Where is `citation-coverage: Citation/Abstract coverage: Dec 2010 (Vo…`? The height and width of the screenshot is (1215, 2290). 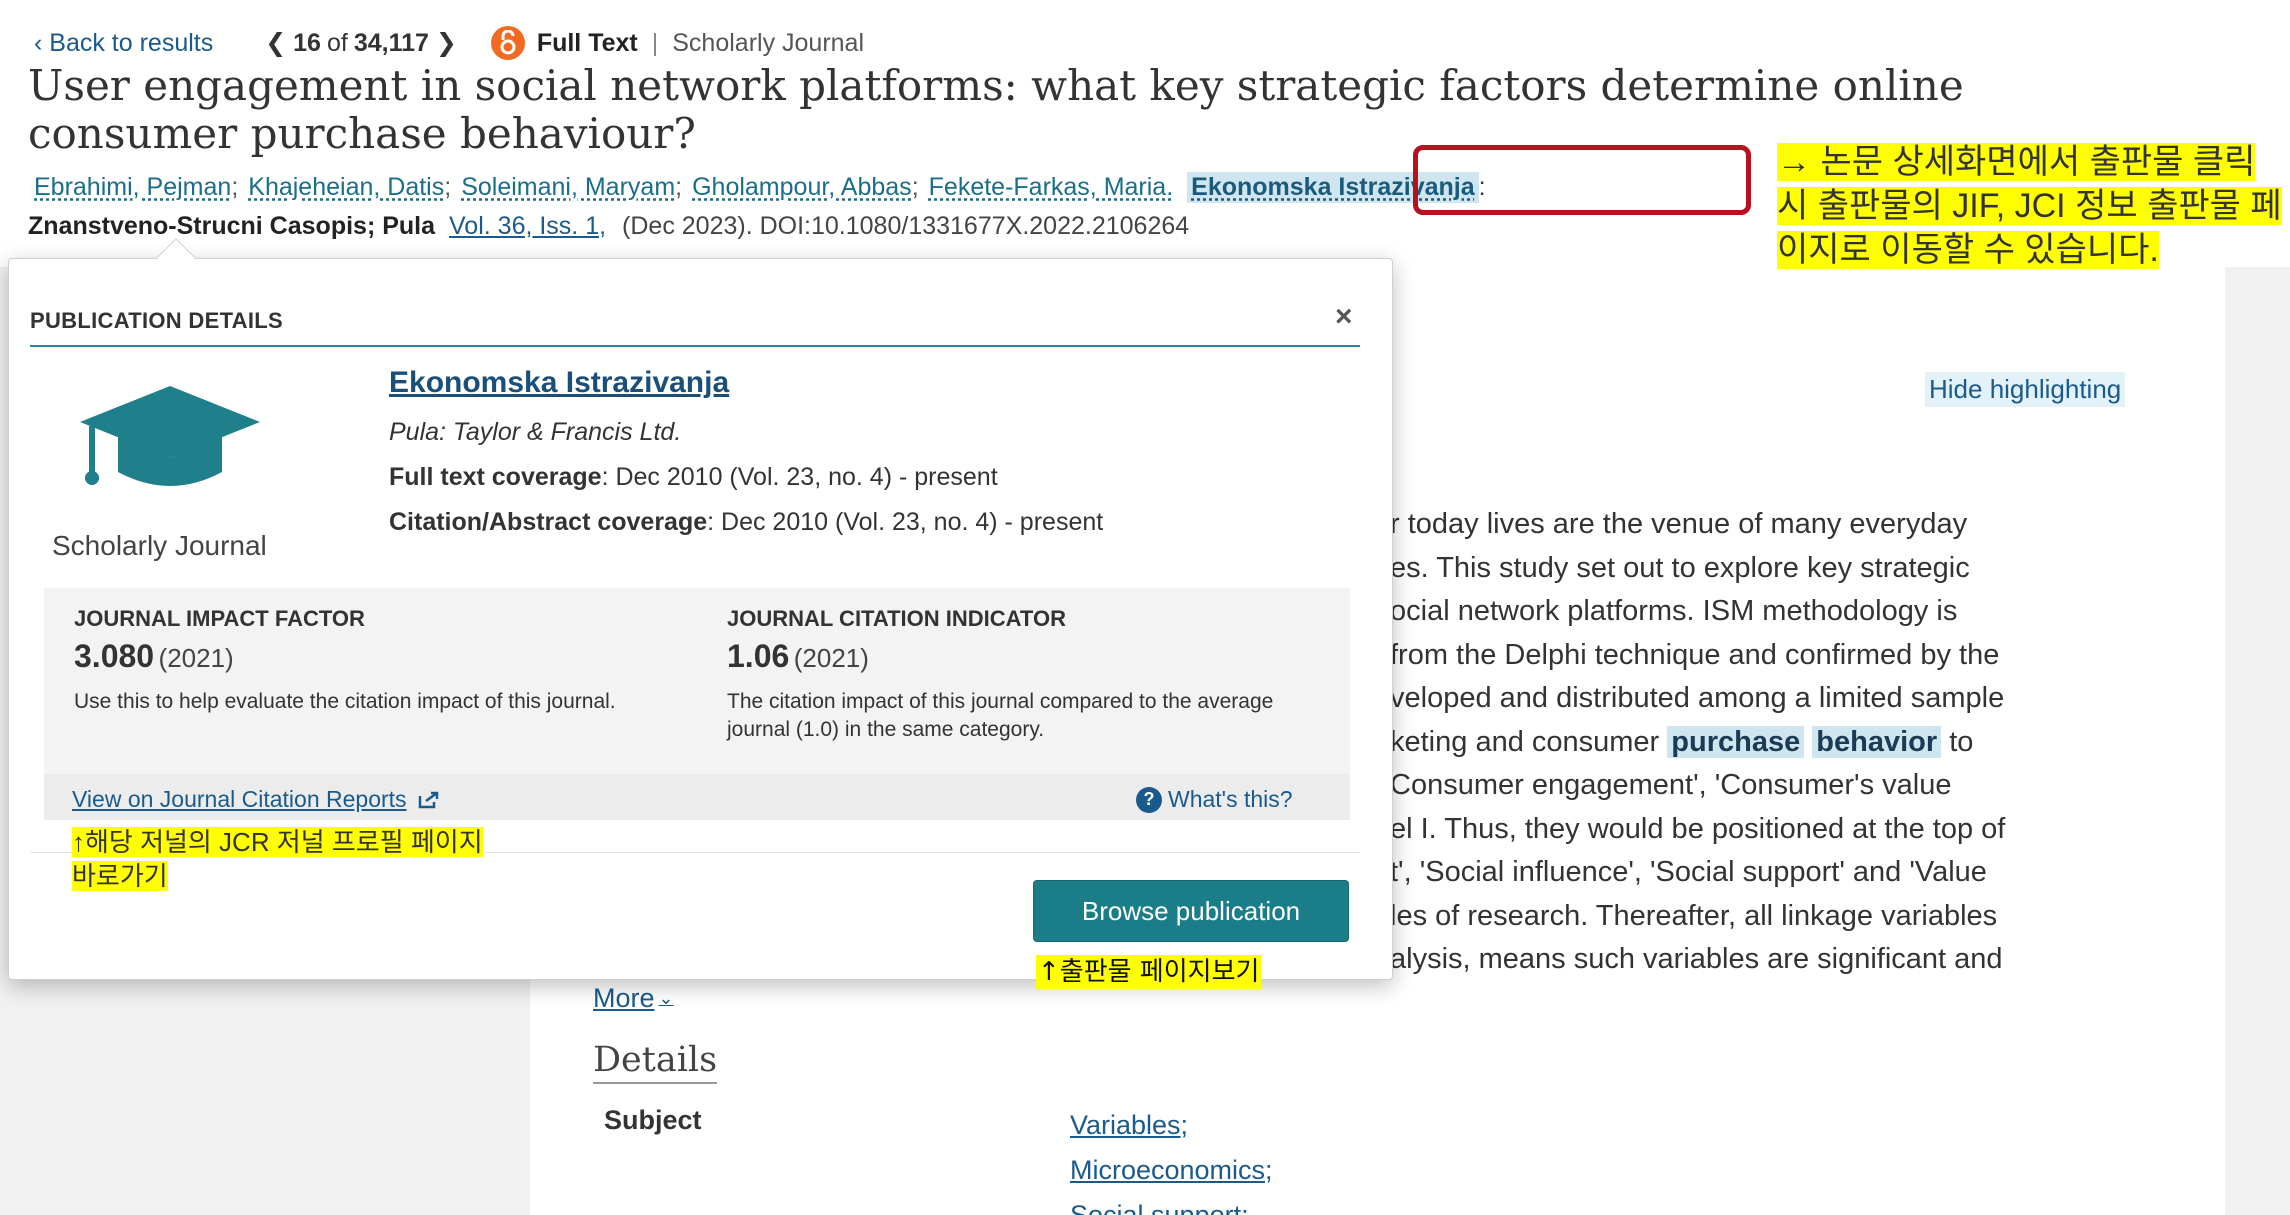
citation-coverage: Citation/Abstract coverage: Dec 2010 (Vo… is located at coordinates (746, 522).